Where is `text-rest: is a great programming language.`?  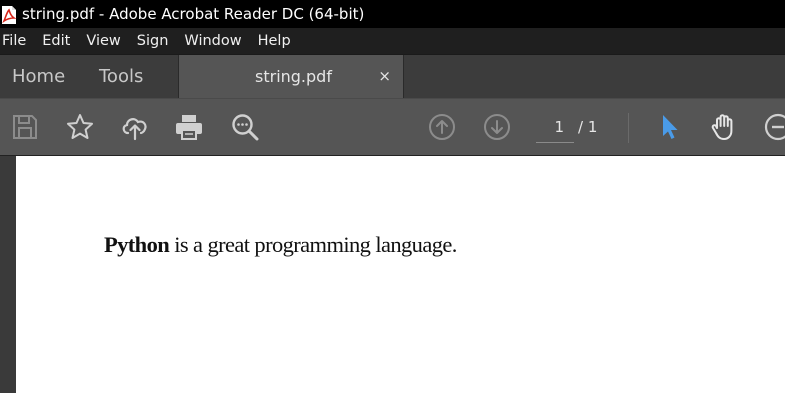
text-rest: is a great programming language. is located at coordinates (313, 244).